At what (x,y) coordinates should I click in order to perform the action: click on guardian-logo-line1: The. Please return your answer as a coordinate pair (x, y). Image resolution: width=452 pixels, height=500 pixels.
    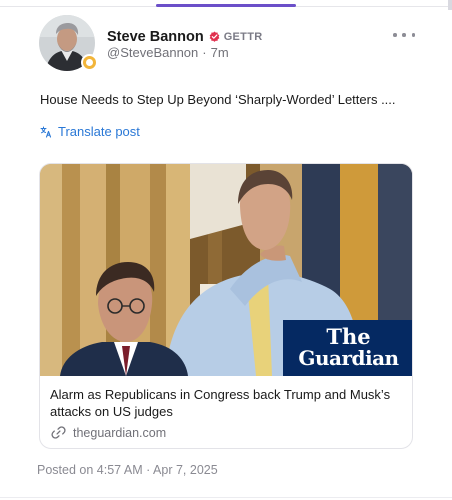
    Looking at the image, I should click on (348, 336).